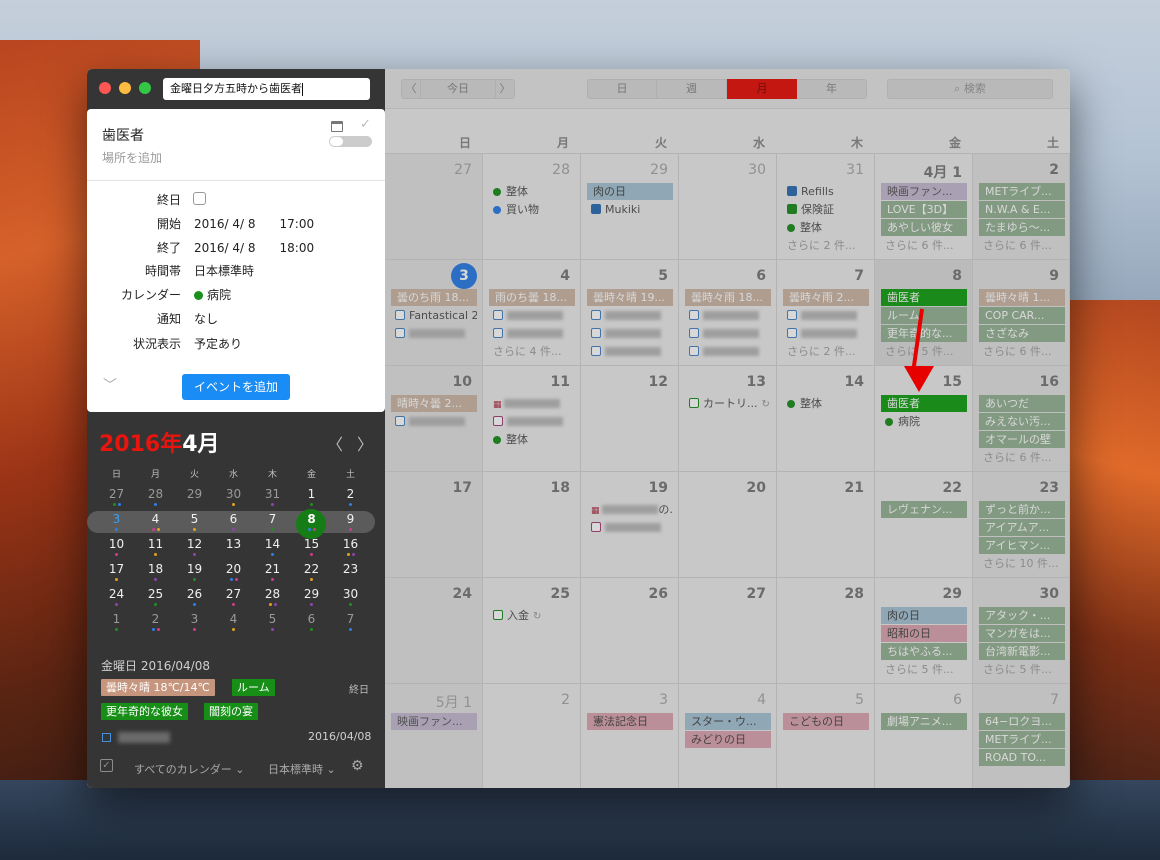 This screenshot has height=860, width=1160. I want to click on task-checkbox, so click(106, 737).